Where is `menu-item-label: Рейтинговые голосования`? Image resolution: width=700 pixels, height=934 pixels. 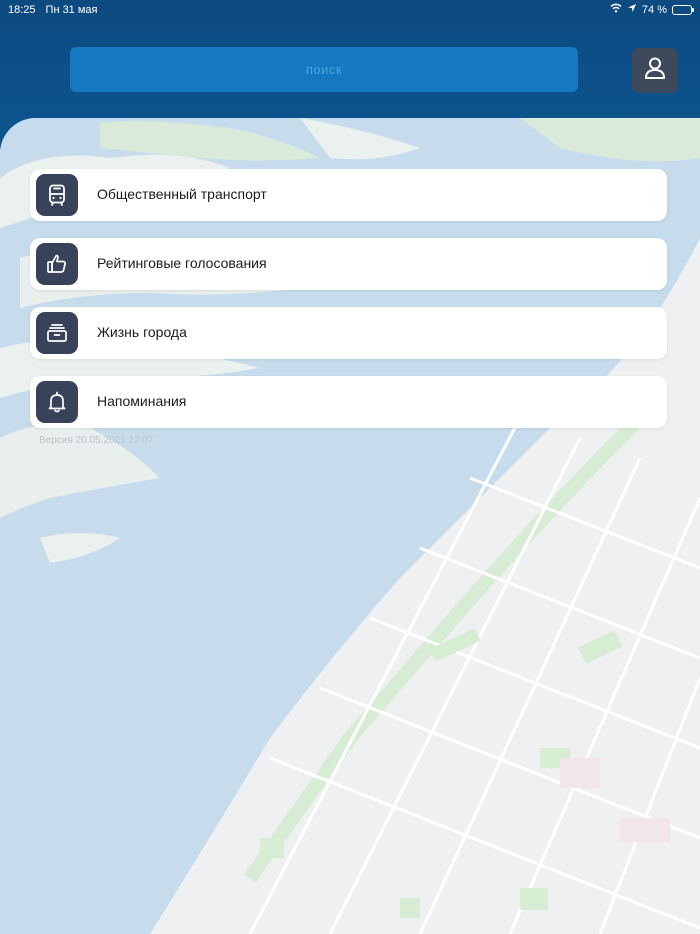 menu-item-label: Рейтинговые голосования is located at coordinates (182, 263).